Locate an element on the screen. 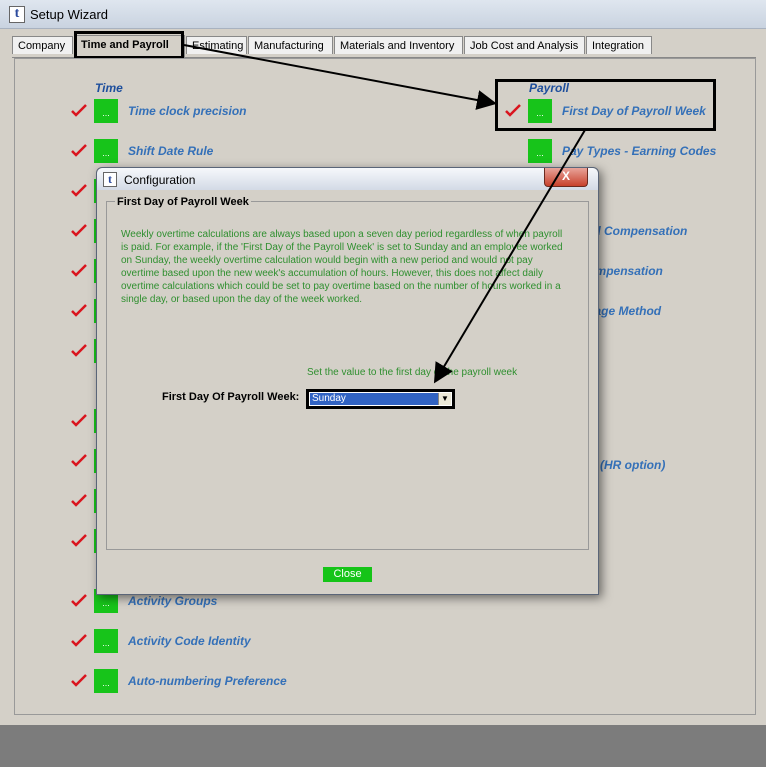 The image size is (766, 767). payroll-item-label: Pay Types - Earning Codes is located at coordinates (639, 151).